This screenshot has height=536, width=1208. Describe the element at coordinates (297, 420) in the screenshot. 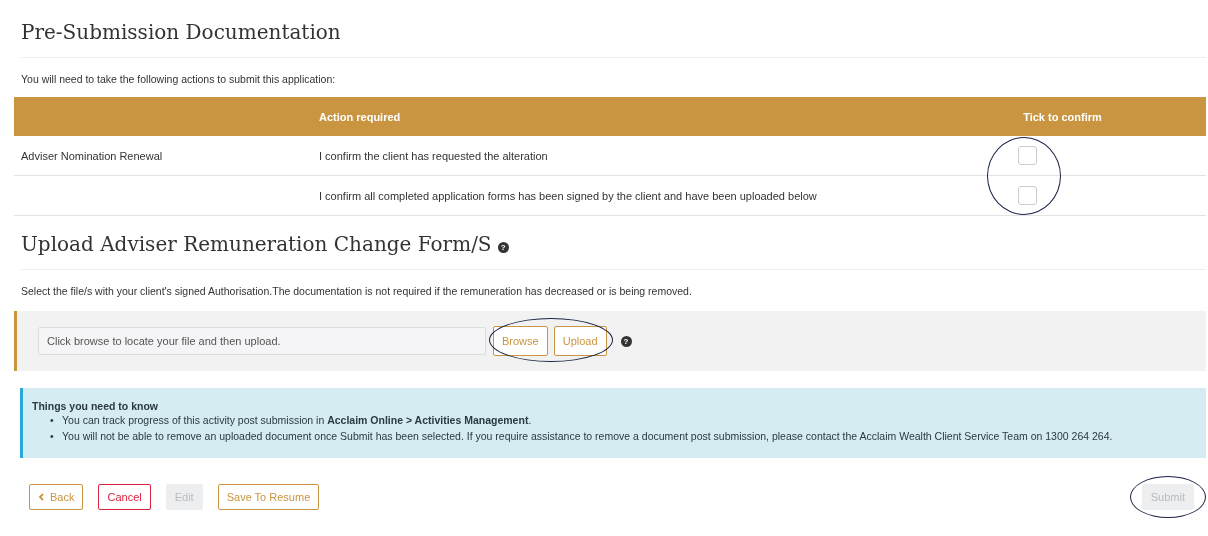

I see `notice-item: You can track progress of this activity post submission in Acclaim Online > Activities Management.` at that location.